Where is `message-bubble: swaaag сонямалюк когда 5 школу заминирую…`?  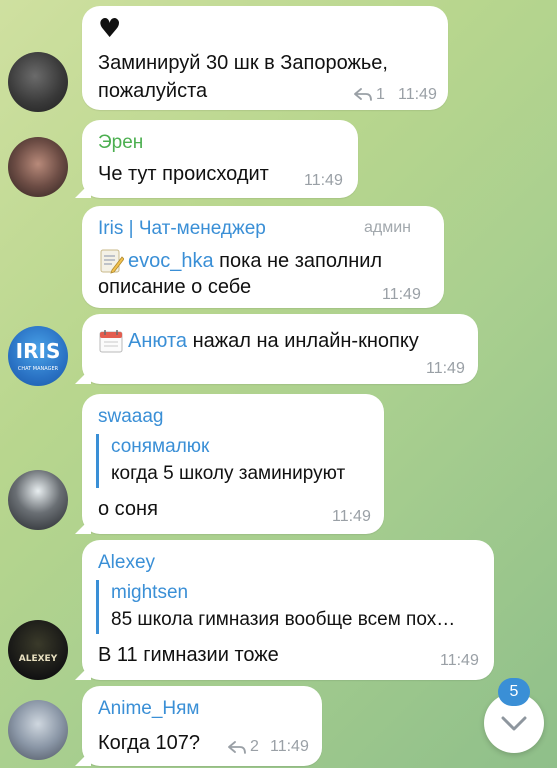
message-bubble: swaaag сонямалюк когда 5 школу заминирую… is located at coordinates (229, 464).